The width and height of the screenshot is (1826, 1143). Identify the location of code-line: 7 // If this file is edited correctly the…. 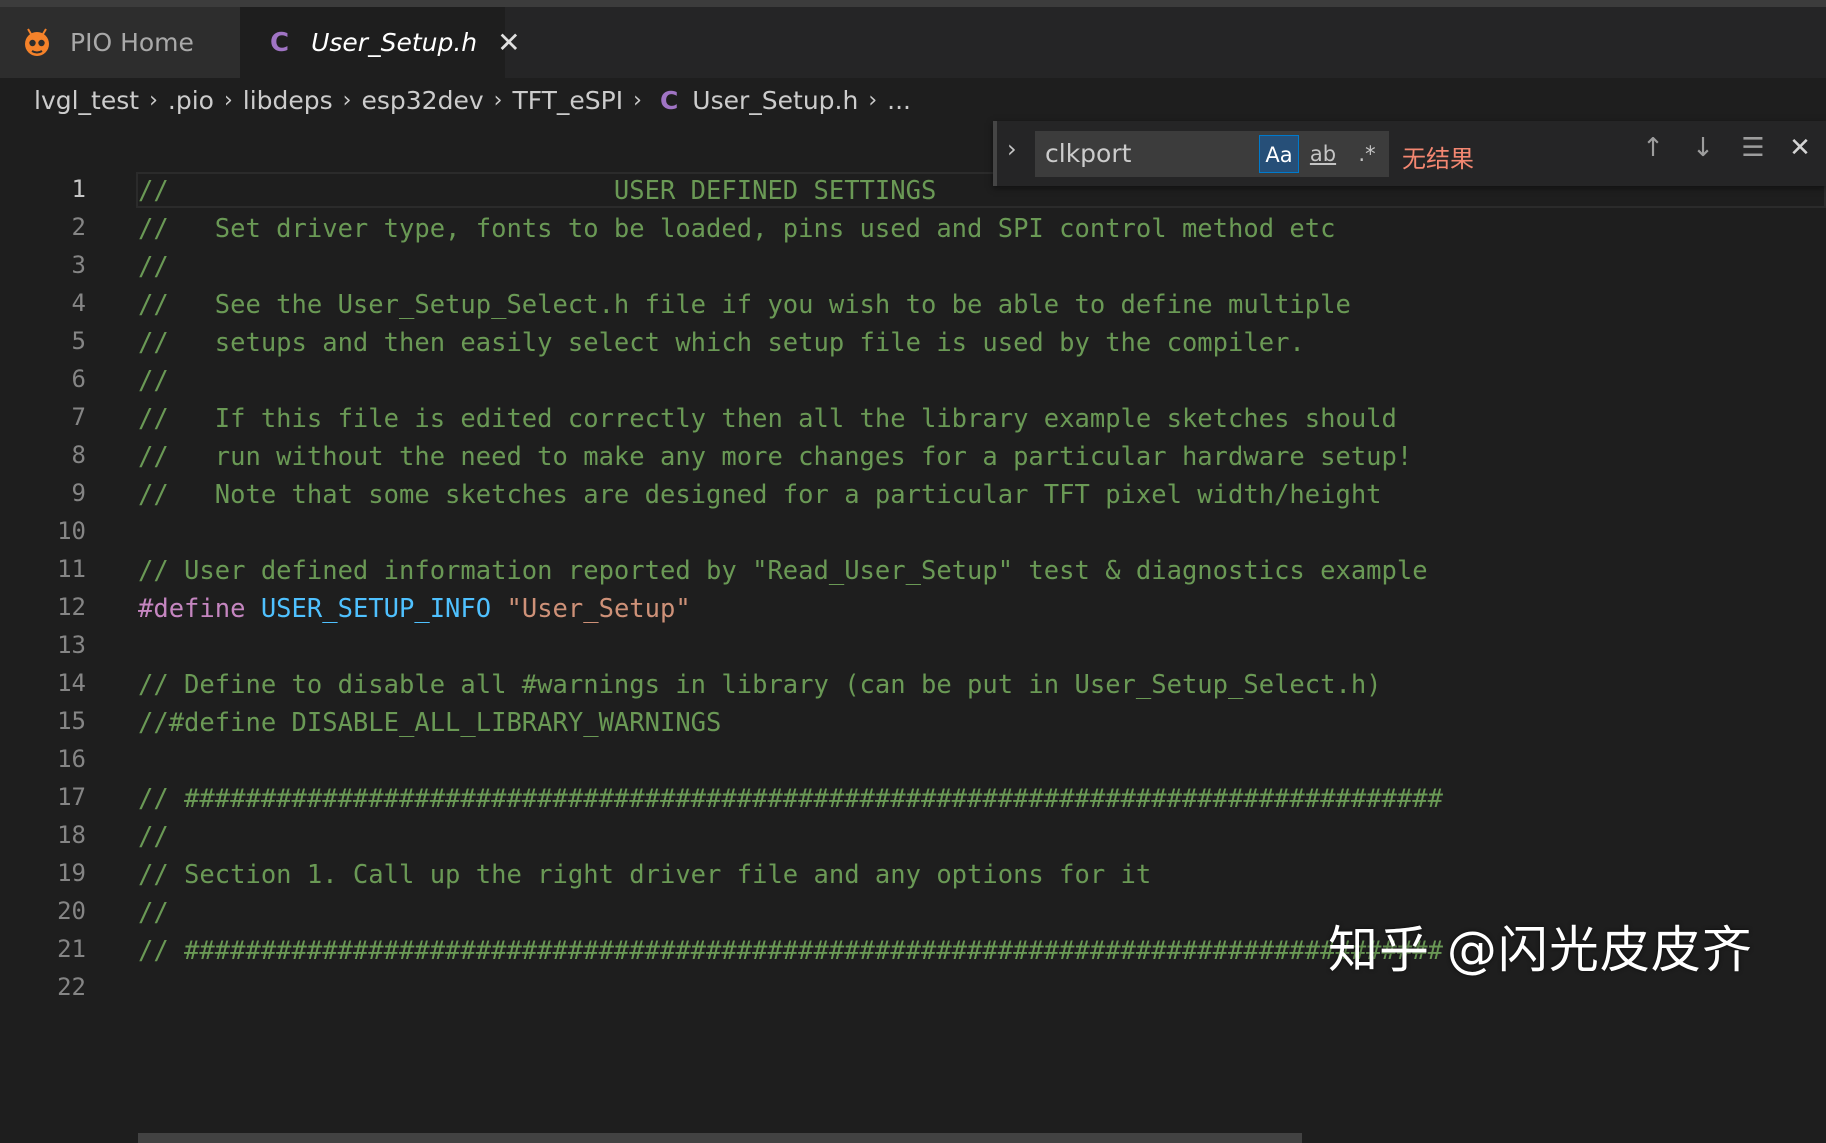
(913, 419).